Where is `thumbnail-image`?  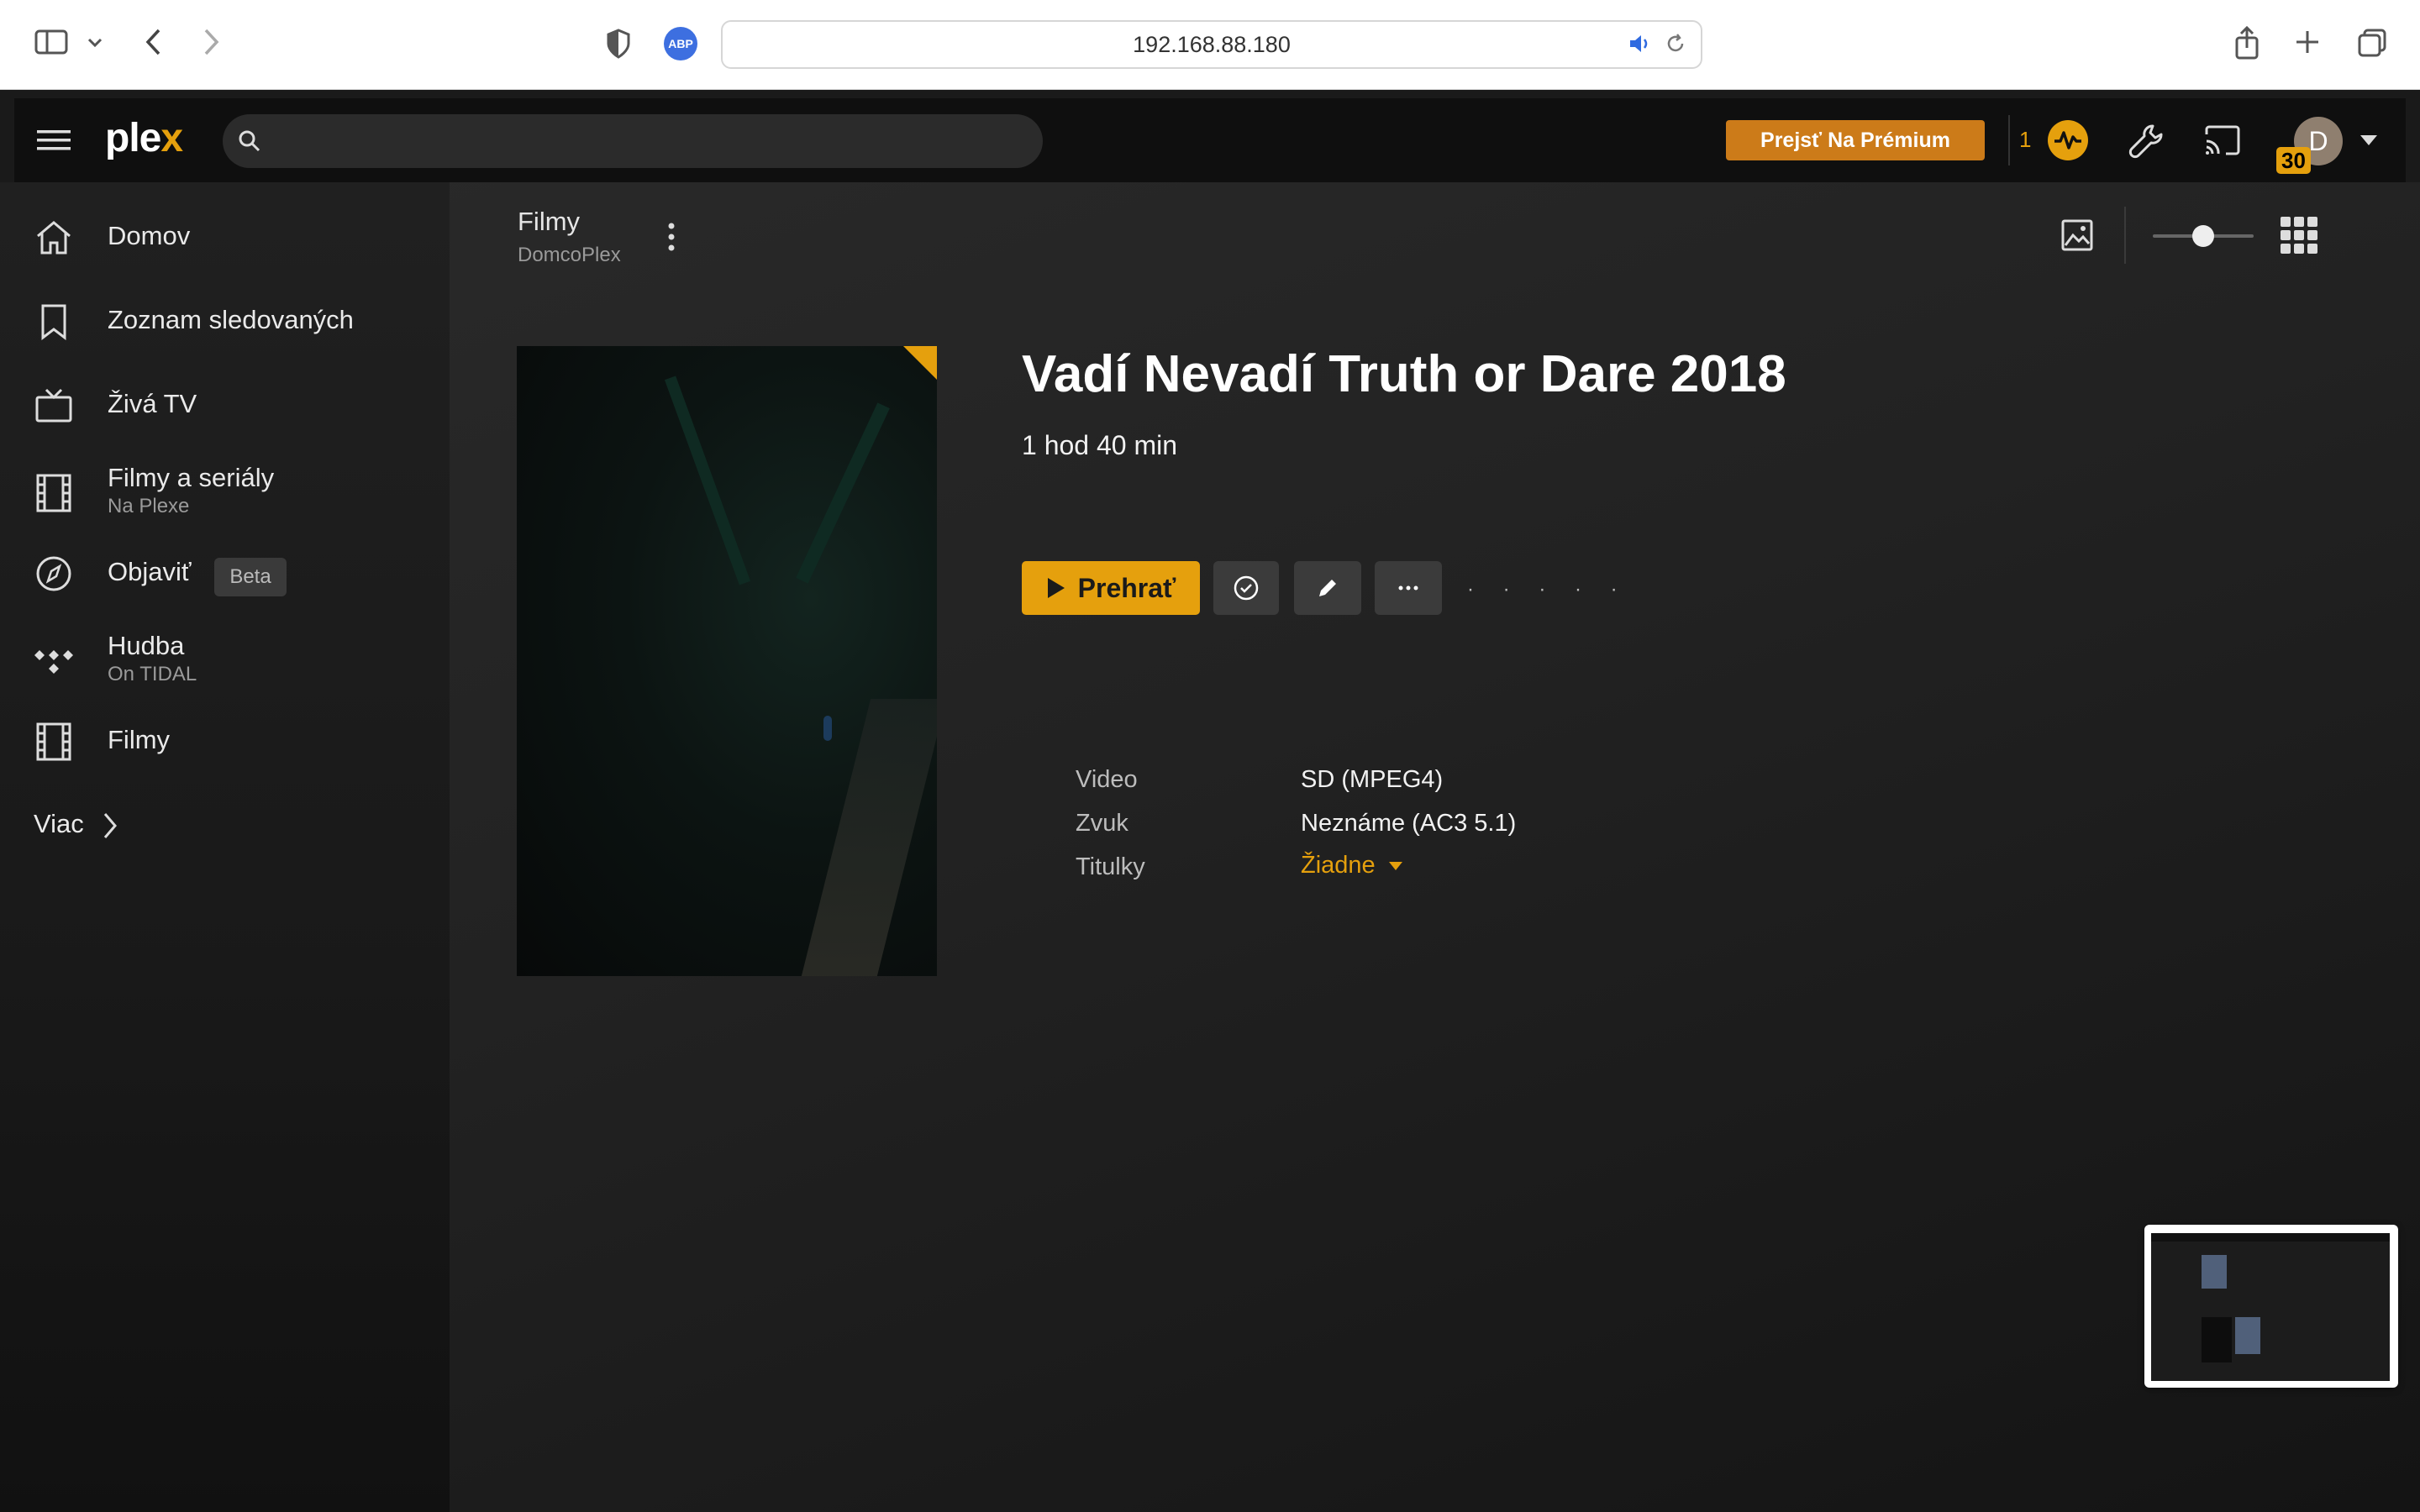
thumbnail-image is located at coordinates (2270, 1307).